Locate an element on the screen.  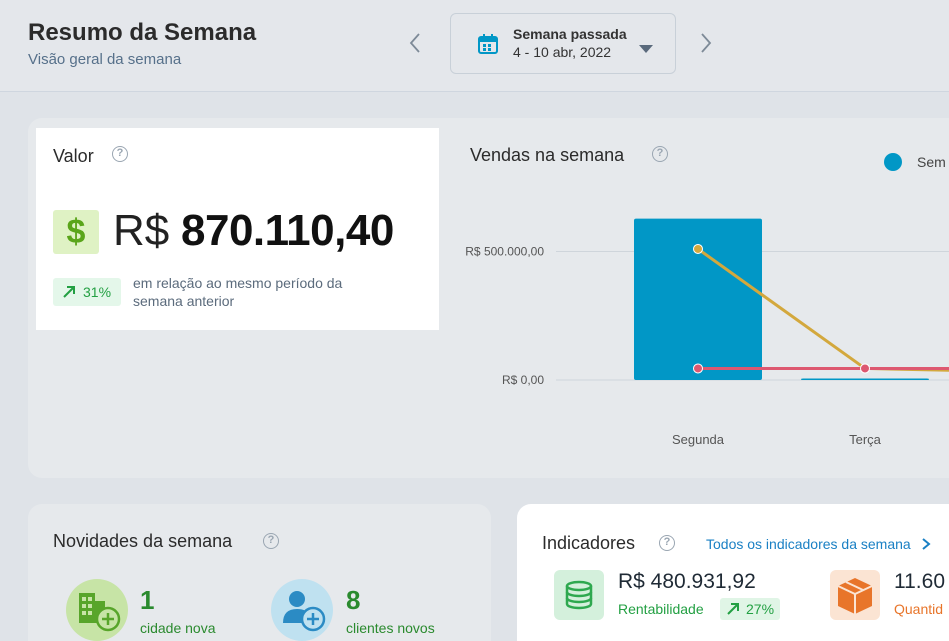
valor-label: Valor is located at coordinates (73, 156).